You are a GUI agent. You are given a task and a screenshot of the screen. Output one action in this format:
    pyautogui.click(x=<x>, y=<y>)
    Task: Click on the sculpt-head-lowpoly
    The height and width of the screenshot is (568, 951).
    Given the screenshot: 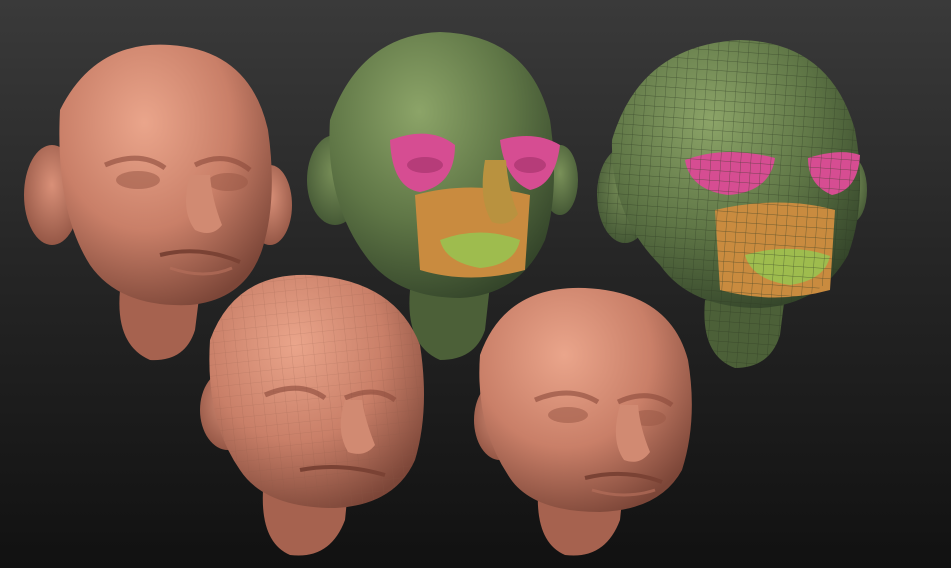 What is the action you would take?
    pyautogui.click(x=312, y=415)
    